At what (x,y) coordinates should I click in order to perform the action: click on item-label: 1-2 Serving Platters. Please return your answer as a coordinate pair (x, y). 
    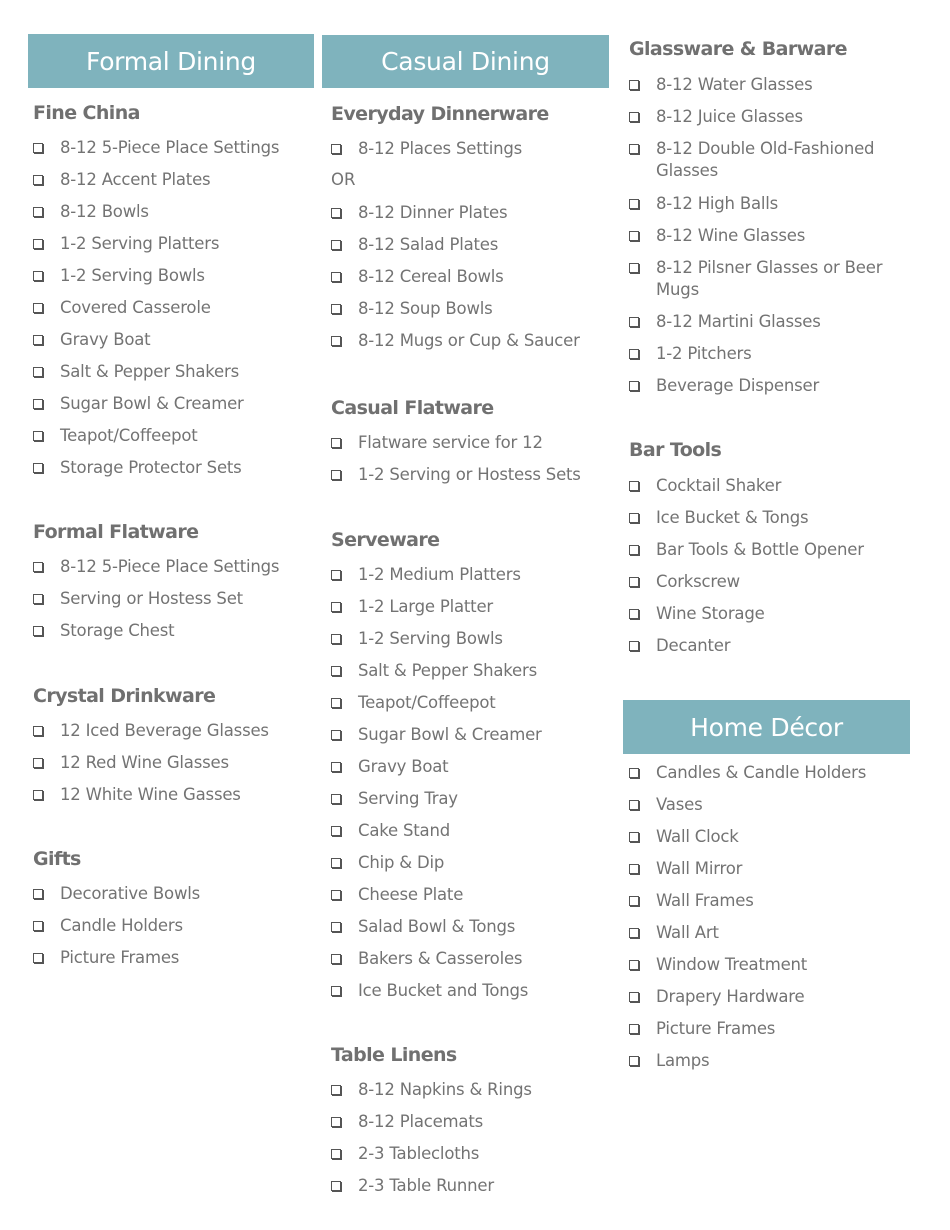
    Looking at the image, I should click on (140, 243).